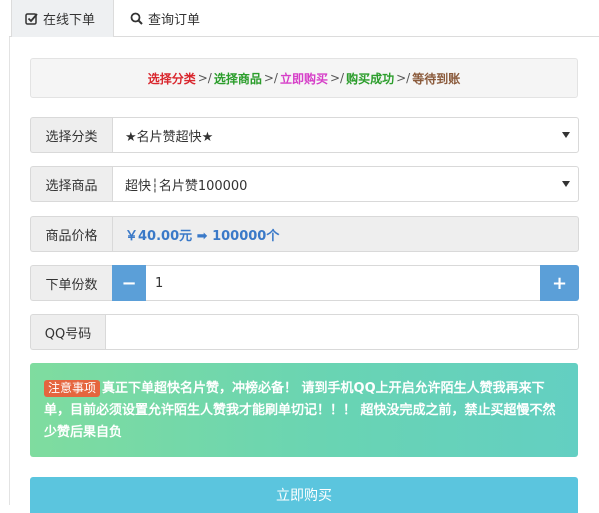 This screenshot has height=513, width=599. I want to click on step-select-product: 选择商品, so click(237, 78).